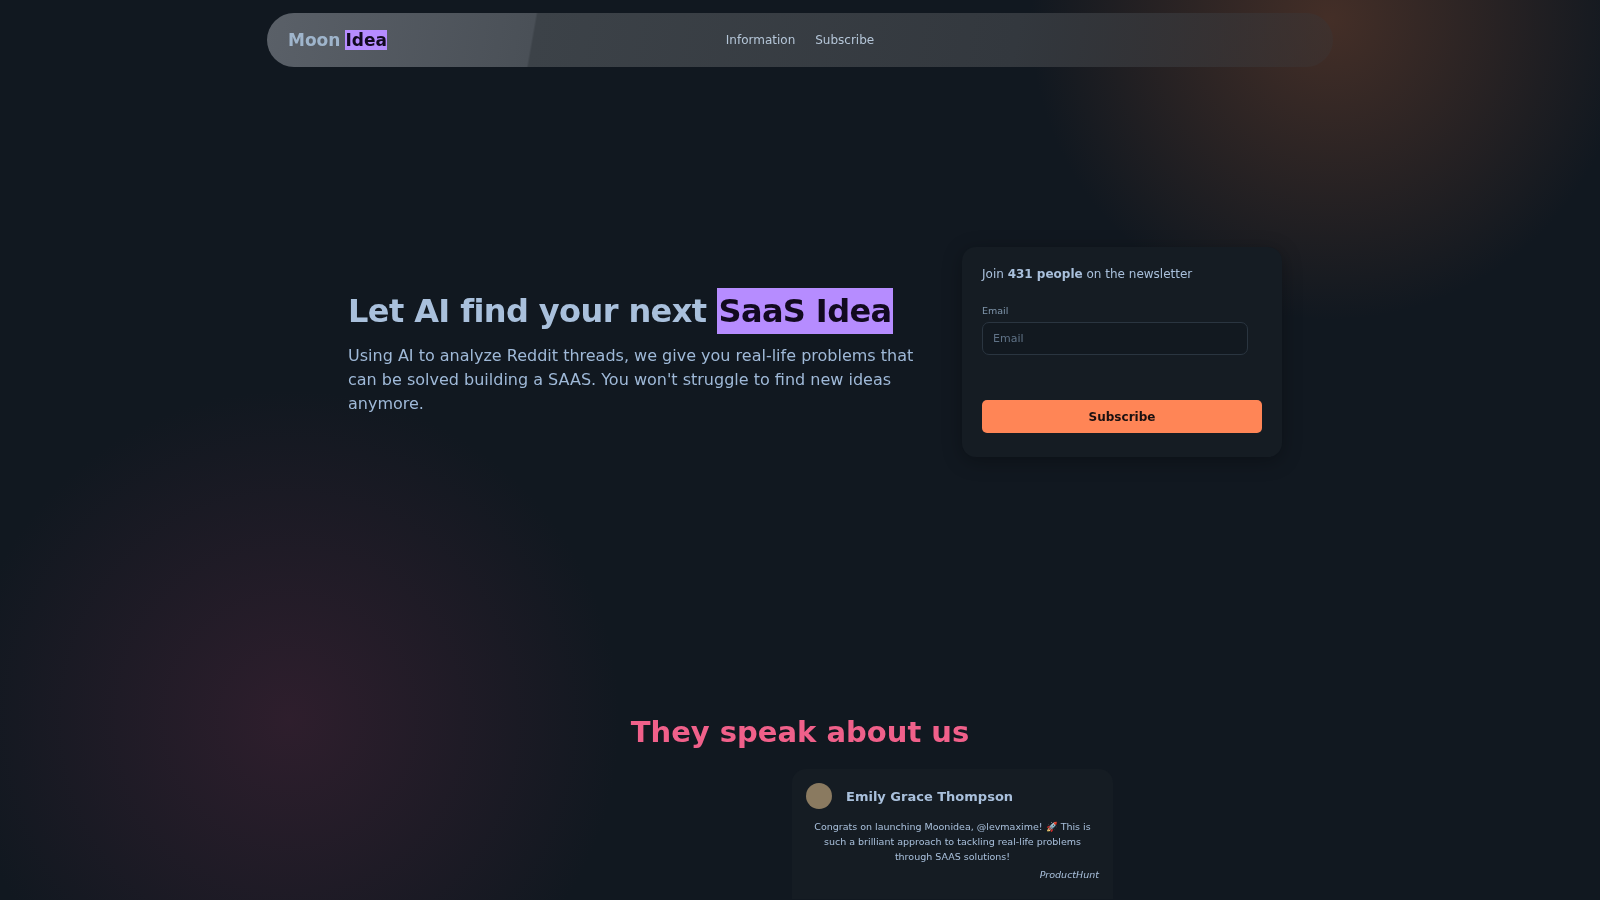  What do you see at coordinates (337, 40) in the screenshot?
I see `logo: Moon Idea` at bounding box center [337, 40].